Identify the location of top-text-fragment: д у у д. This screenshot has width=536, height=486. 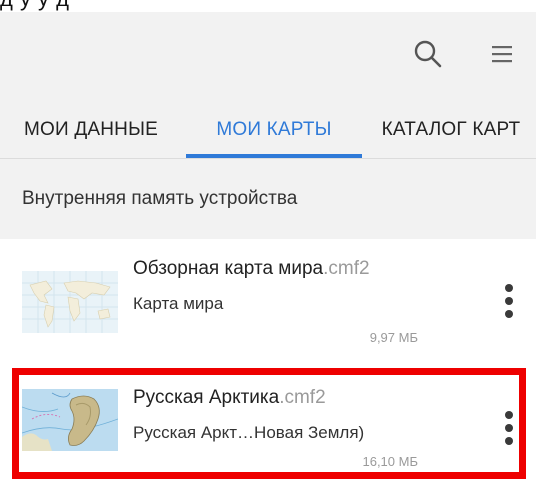
(268, 6).